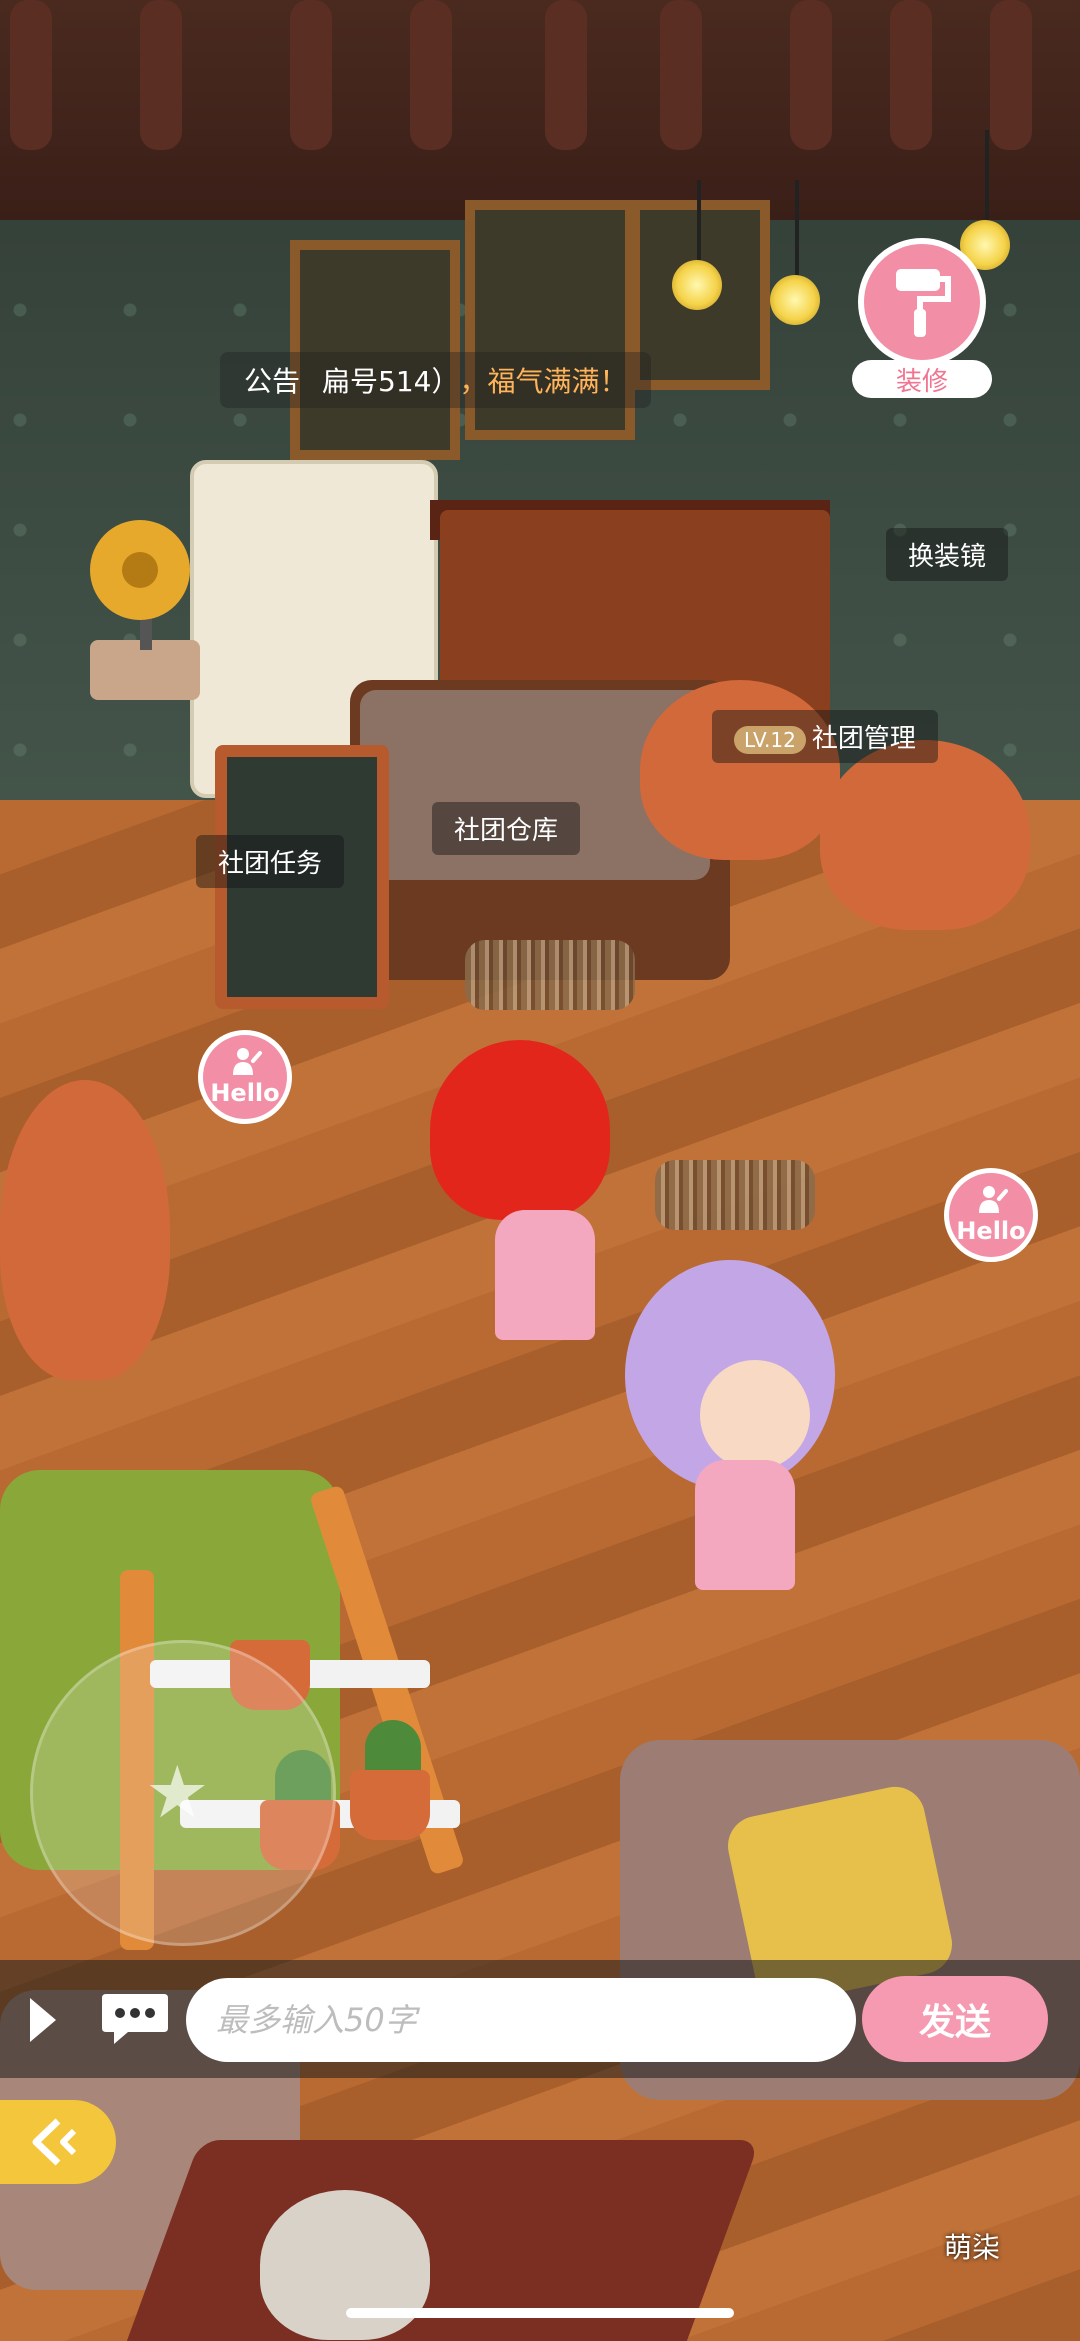 The image size is (1080, 2341). What do you see at coordinates (520, 1130) in the screenshot?
I see `player-avatar-red-hair` at bounding box center [520, 1130].